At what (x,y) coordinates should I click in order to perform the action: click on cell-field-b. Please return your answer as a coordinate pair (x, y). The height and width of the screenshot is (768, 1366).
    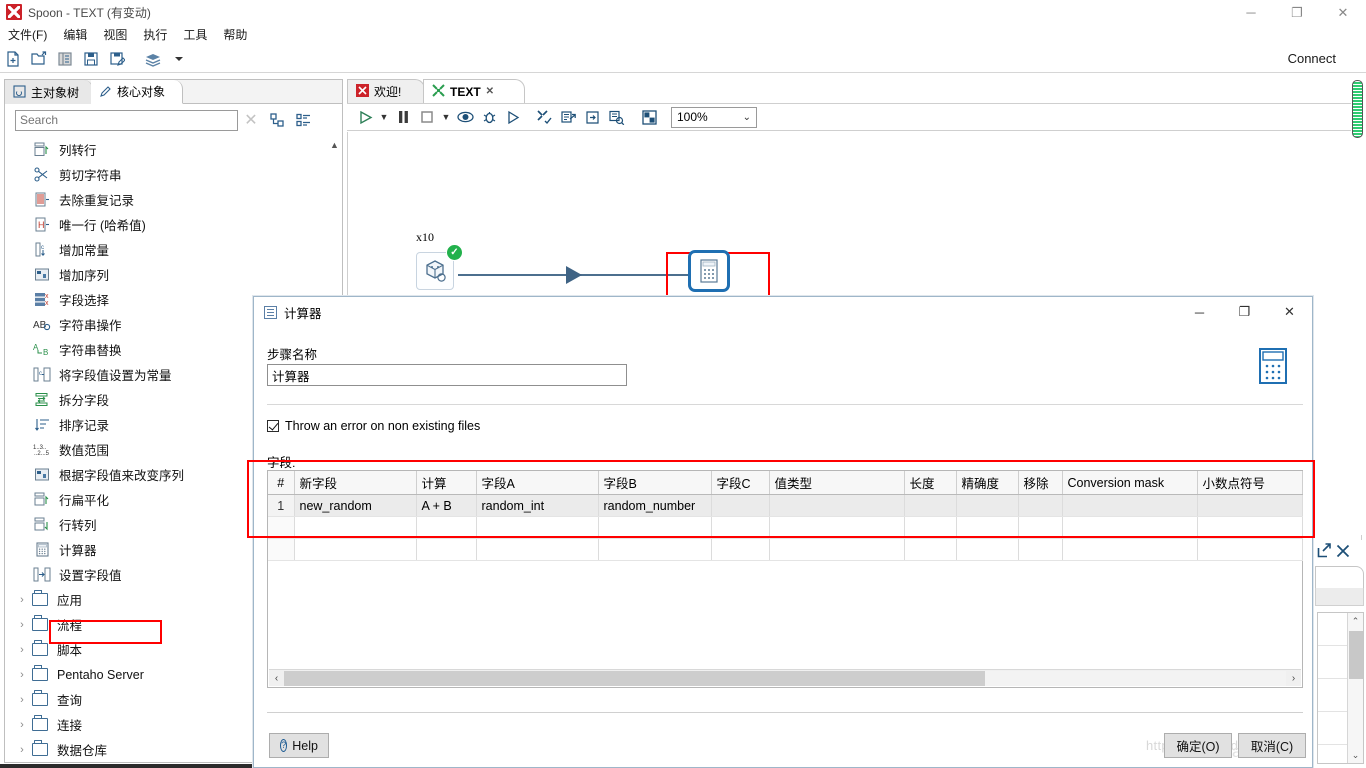
    Looking at the image, I should click on (655, 527).